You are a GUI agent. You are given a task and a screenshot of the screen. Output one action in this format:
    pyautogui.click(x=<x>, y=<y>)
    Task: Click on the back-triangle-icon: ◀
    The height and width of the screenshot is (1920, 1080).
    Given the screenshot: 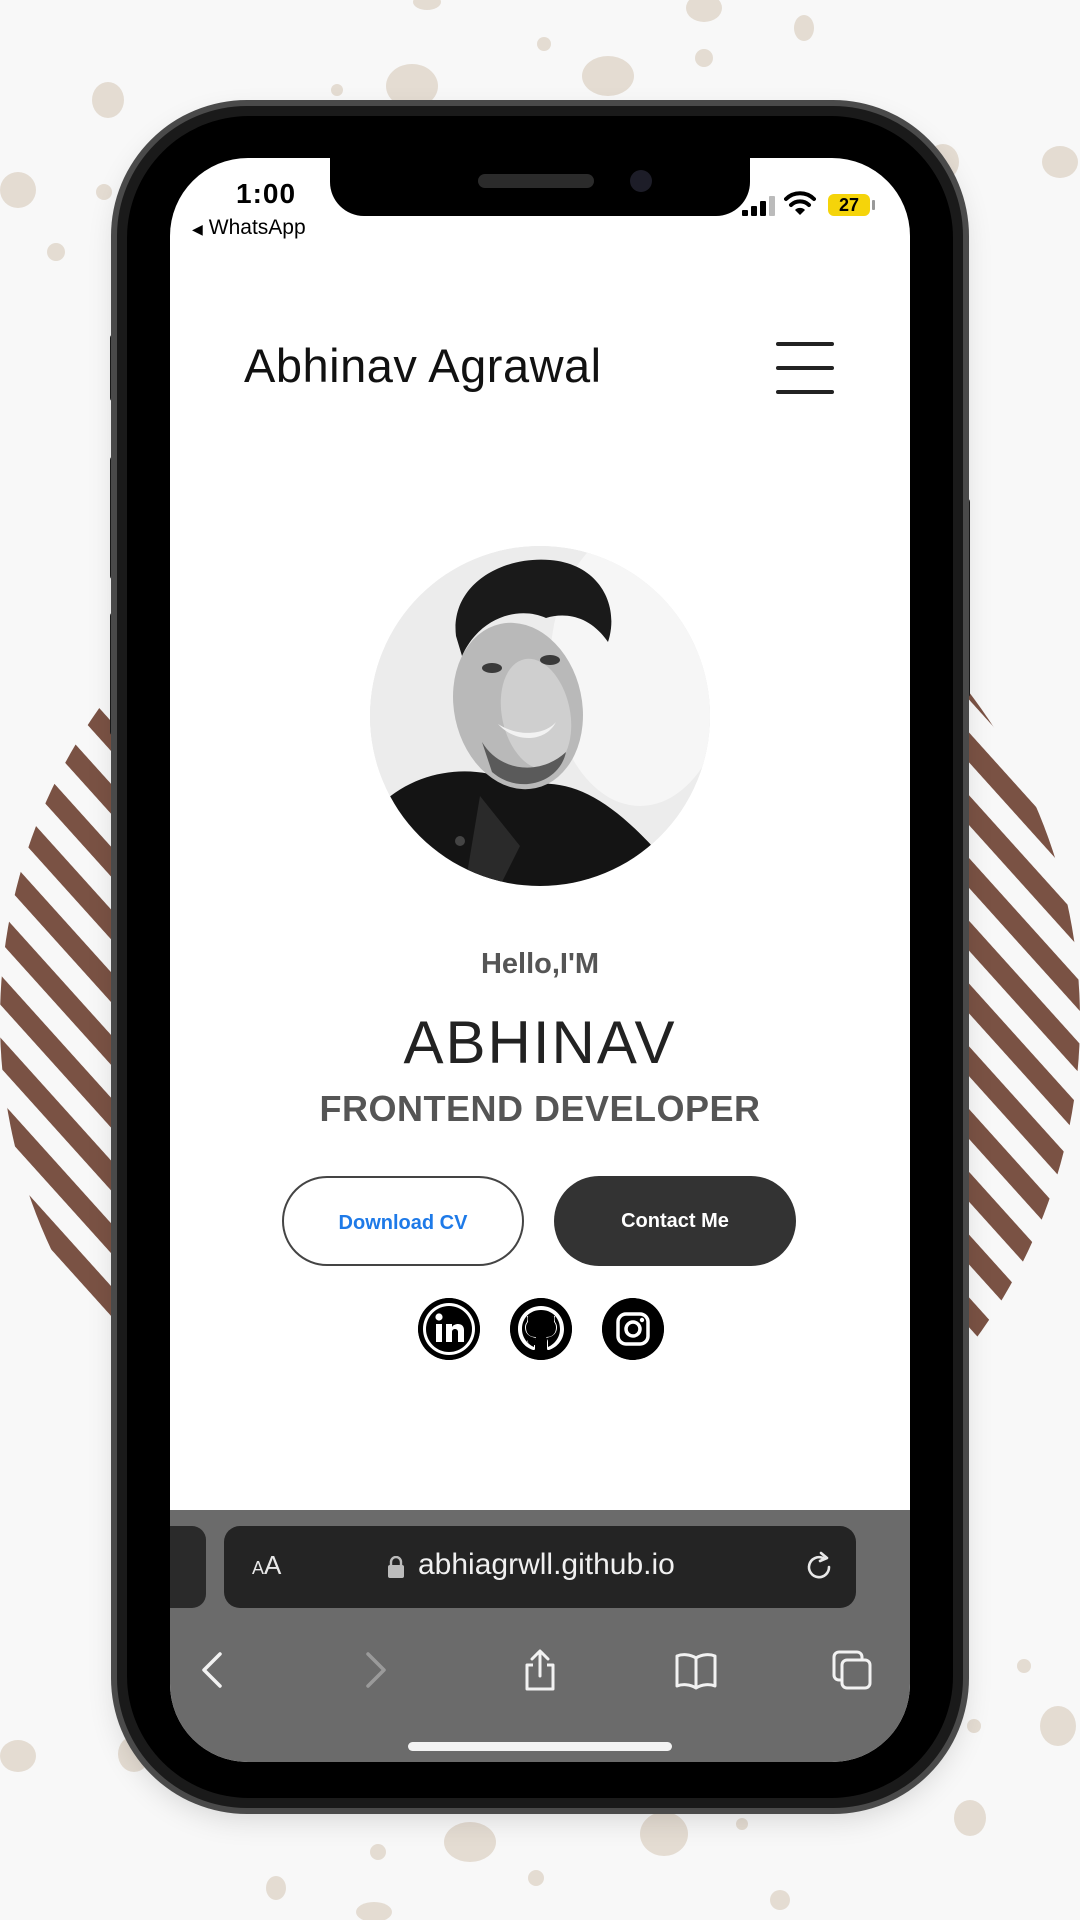 What is the action you would take?
    pyautogui.click(x=197, y=229)
    